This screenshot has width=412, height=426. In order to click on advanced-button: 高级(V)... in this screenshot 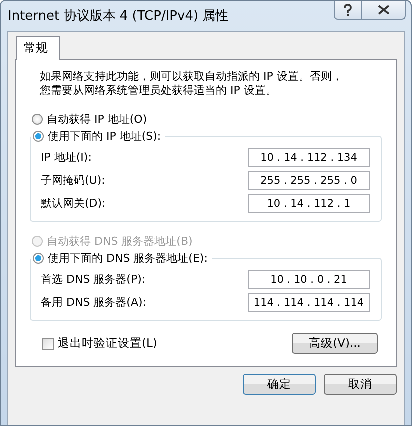, I will do `click(335, 343)`.